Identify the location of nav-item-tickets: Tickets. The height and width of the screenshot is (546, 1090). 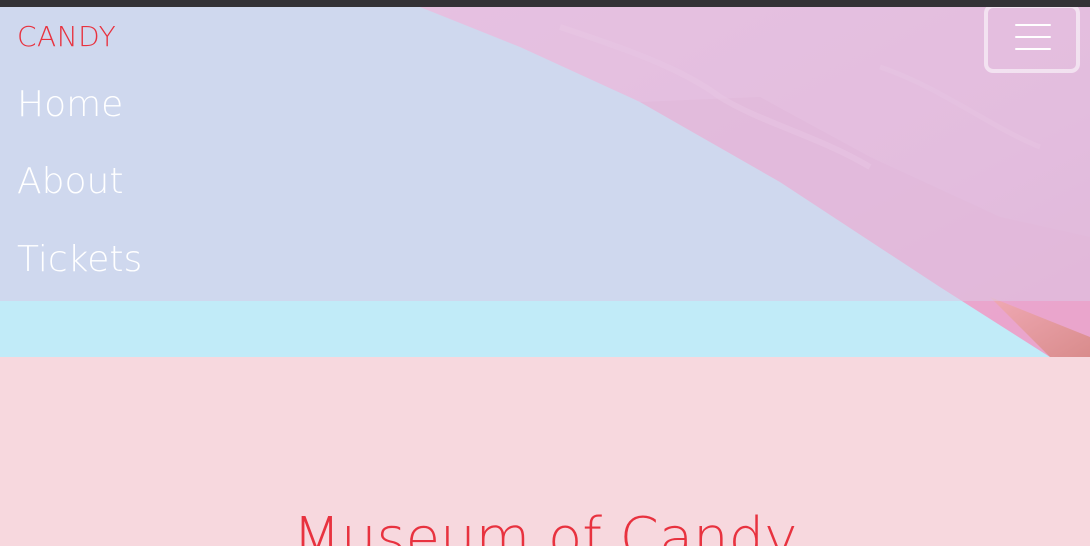
(79, 259).